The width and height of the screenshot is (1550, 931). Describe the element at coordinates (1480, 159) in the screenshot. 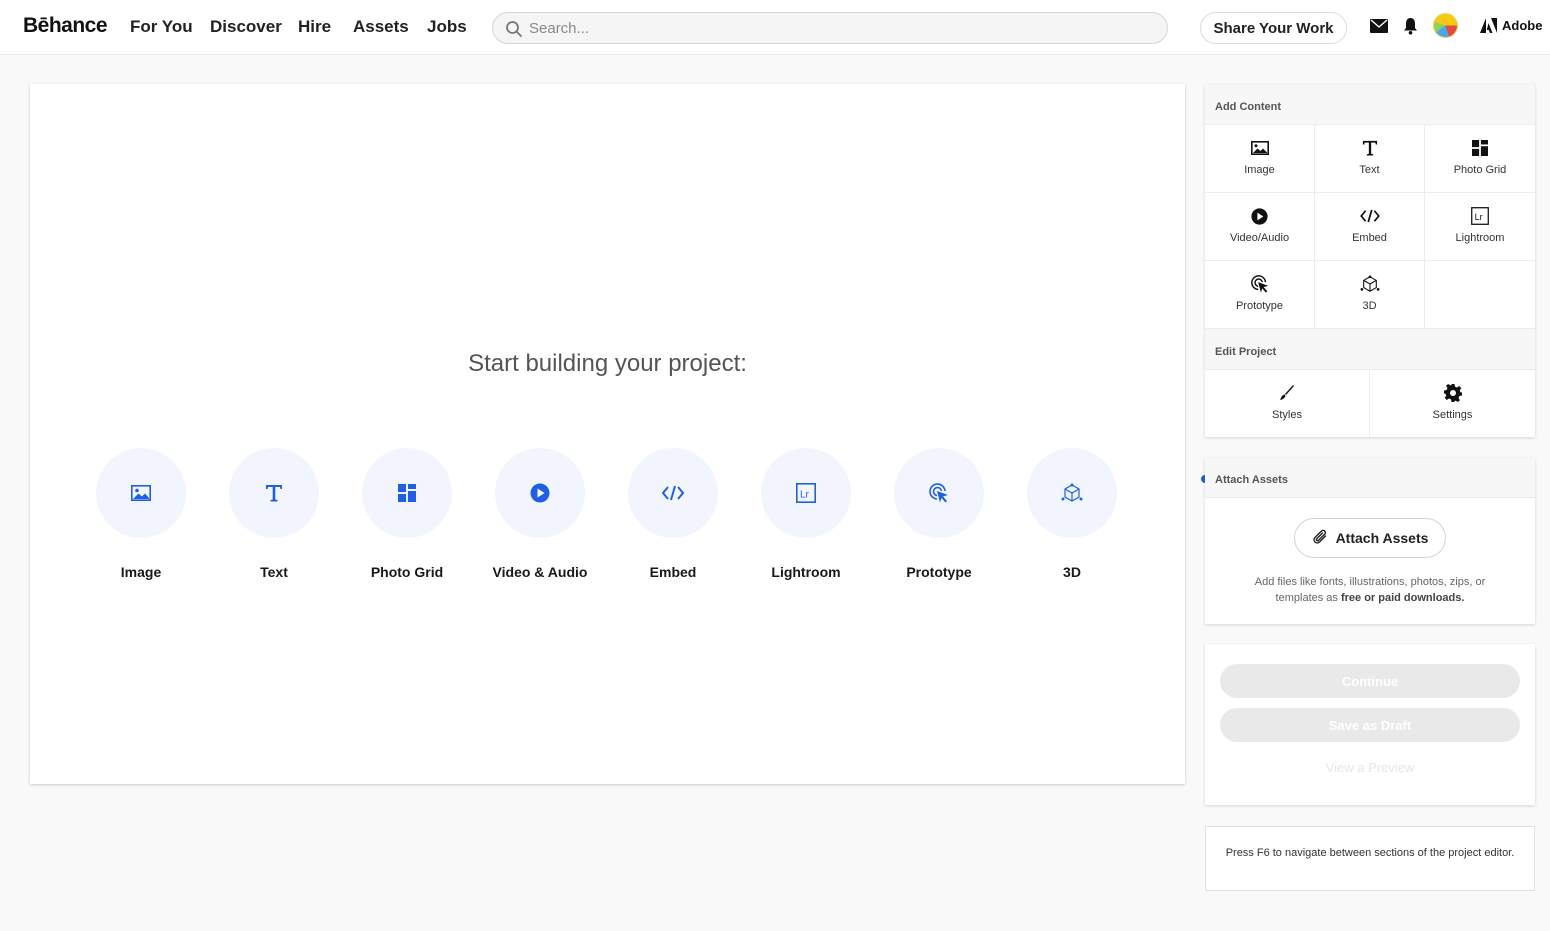

I see `add-photo-grid-button: Photo Grid` at that location.